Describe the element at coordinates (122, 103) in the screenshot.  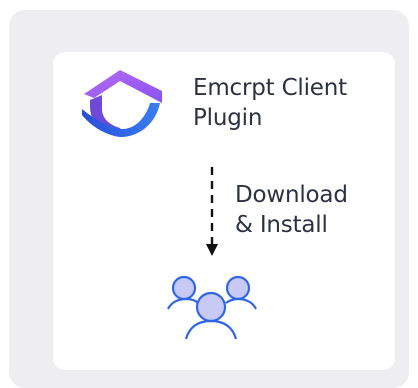
I see `shield-logo-icon` at that location.